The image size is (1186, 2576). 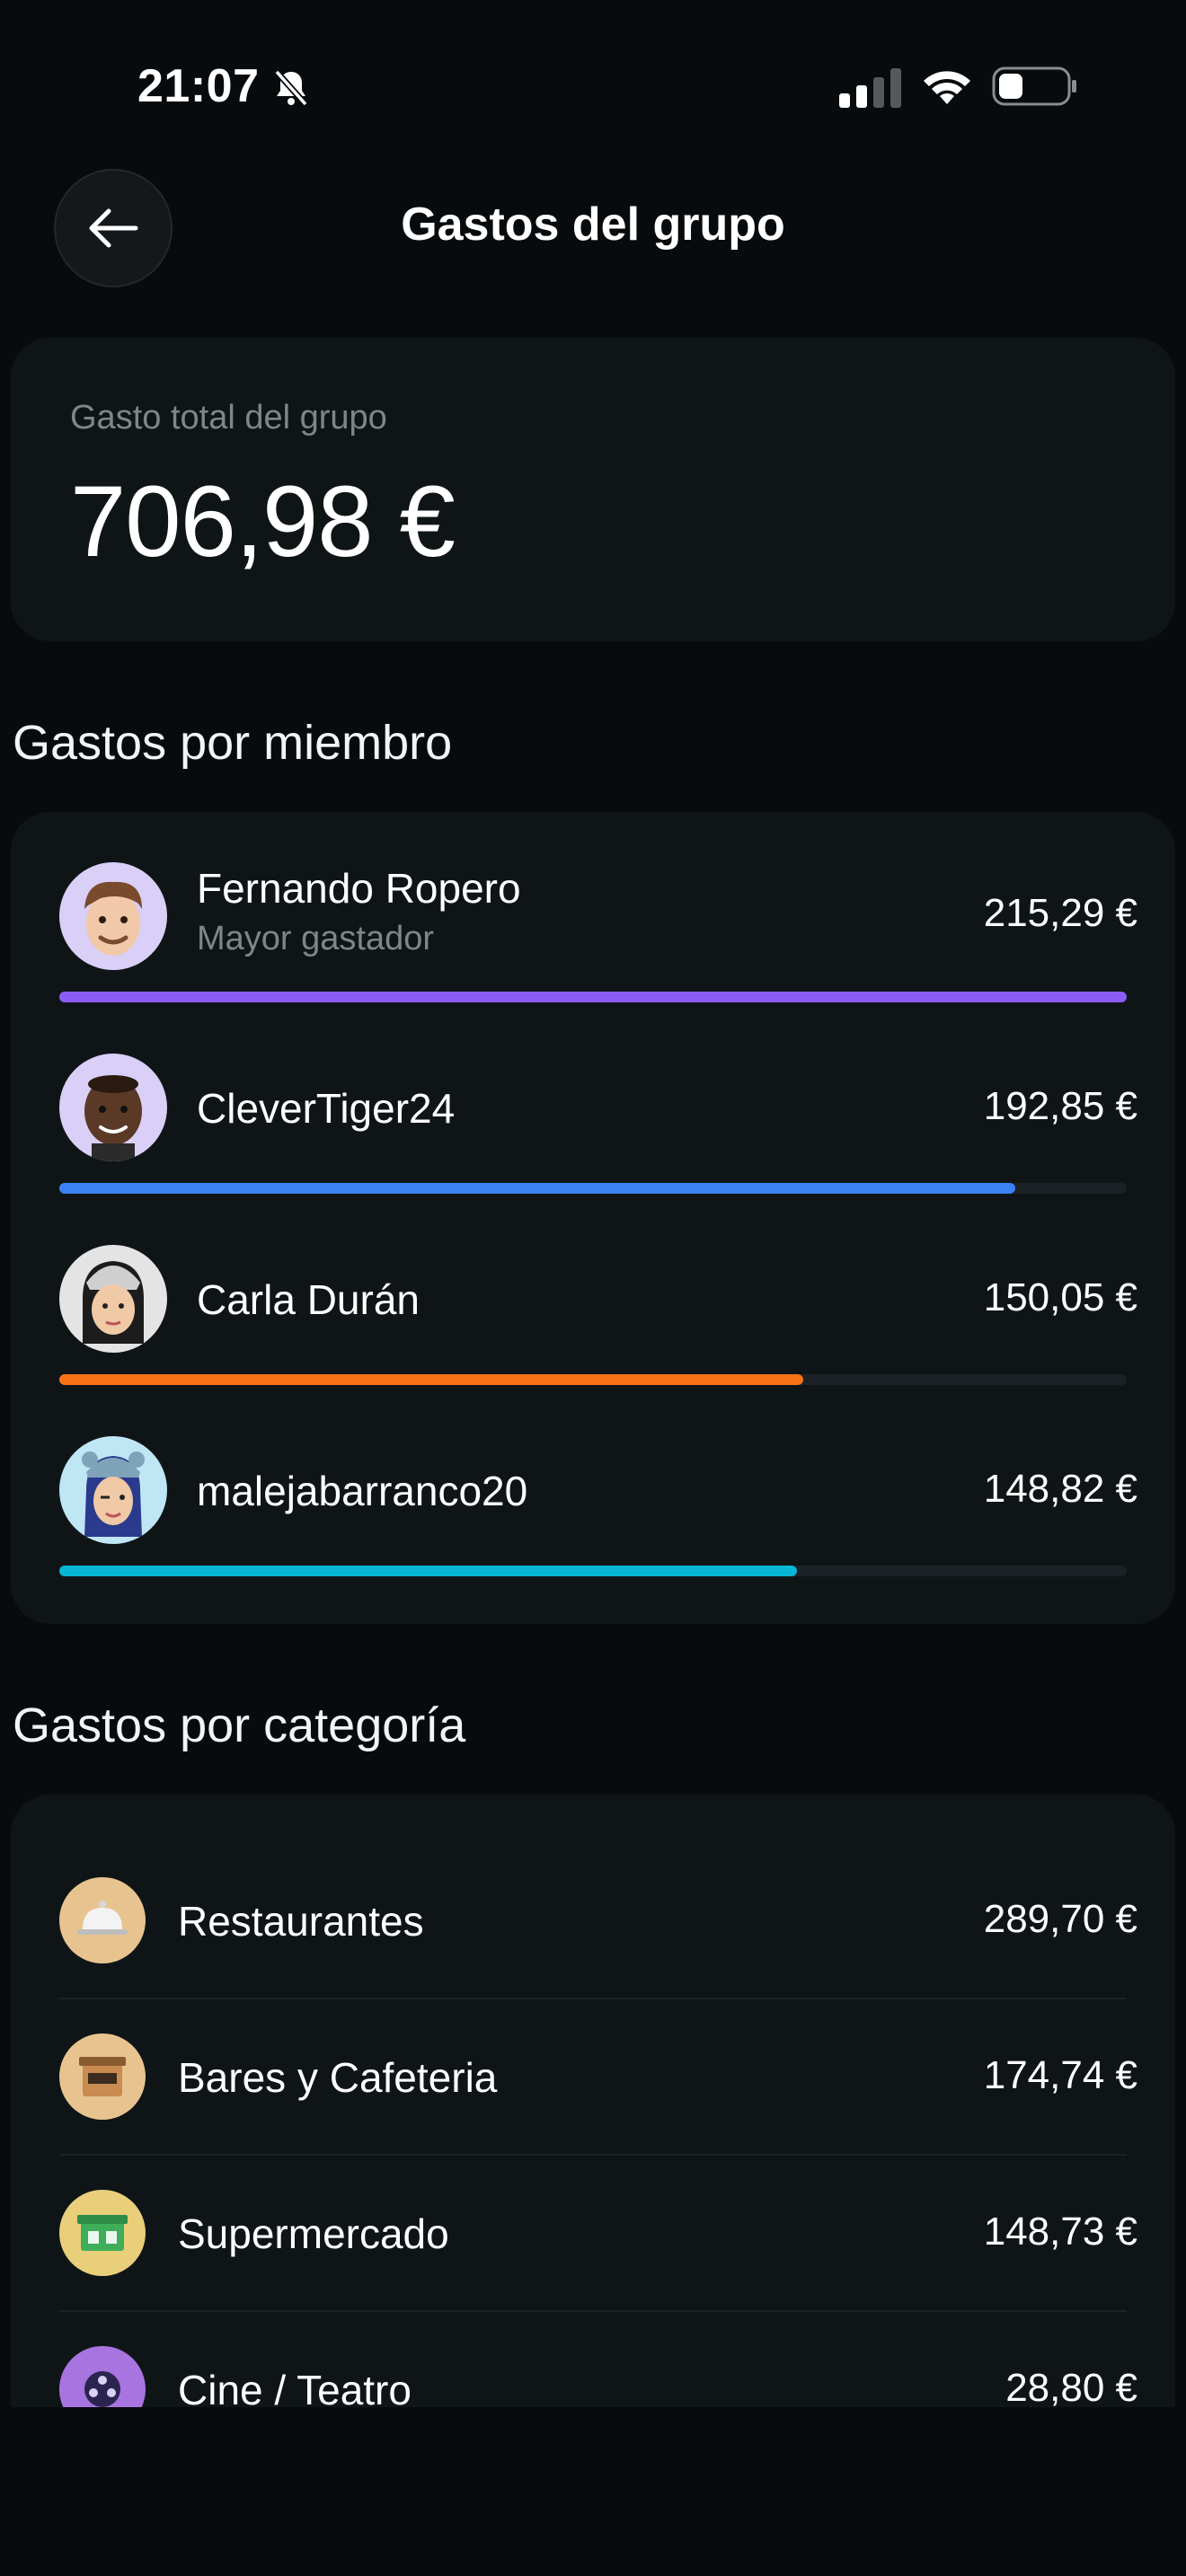 I want to click on category-row: Bares y Cafeteria 174,74 €, so click(x=593, y=2076).